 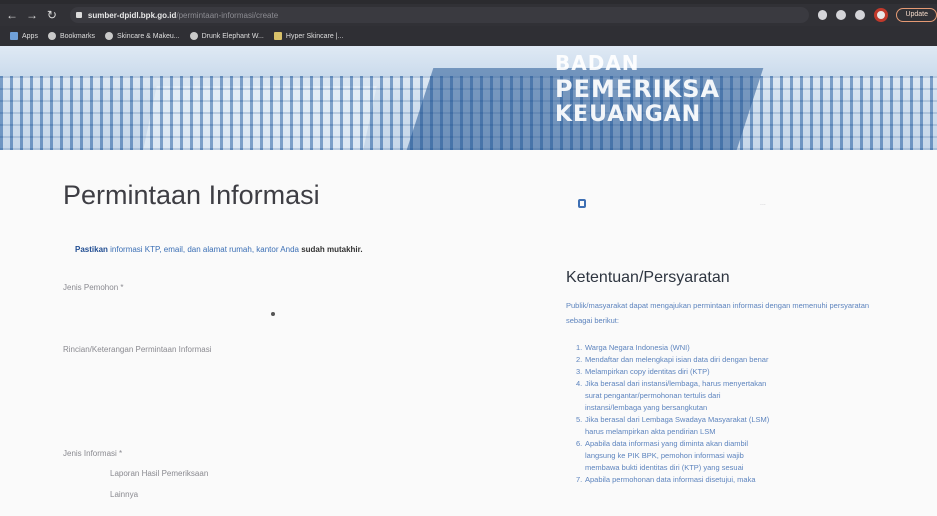 I want to click on url-path: /permintaan-informasi/create, so click(x=227, y=15).